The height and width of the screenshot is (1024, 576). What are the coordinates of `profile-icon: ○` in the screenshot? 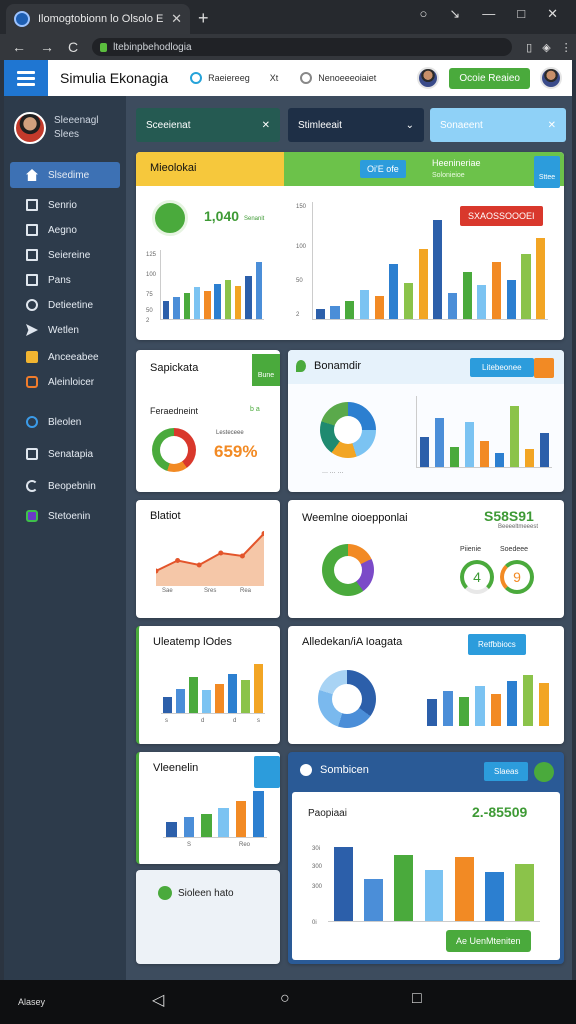 It's located at (423, 14).